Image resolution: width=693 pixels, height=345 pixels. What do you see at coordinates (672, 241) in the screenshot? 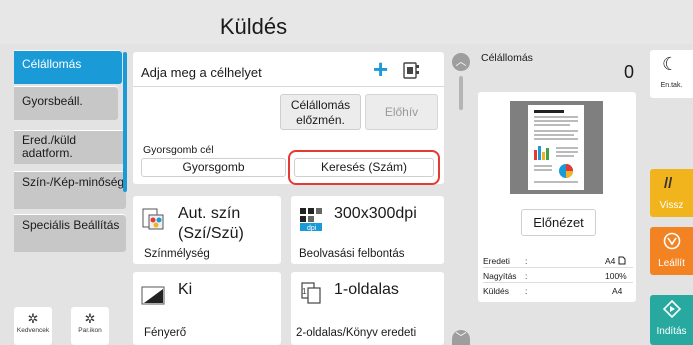
I see `stop-icon` at bounding box center [672, 241].